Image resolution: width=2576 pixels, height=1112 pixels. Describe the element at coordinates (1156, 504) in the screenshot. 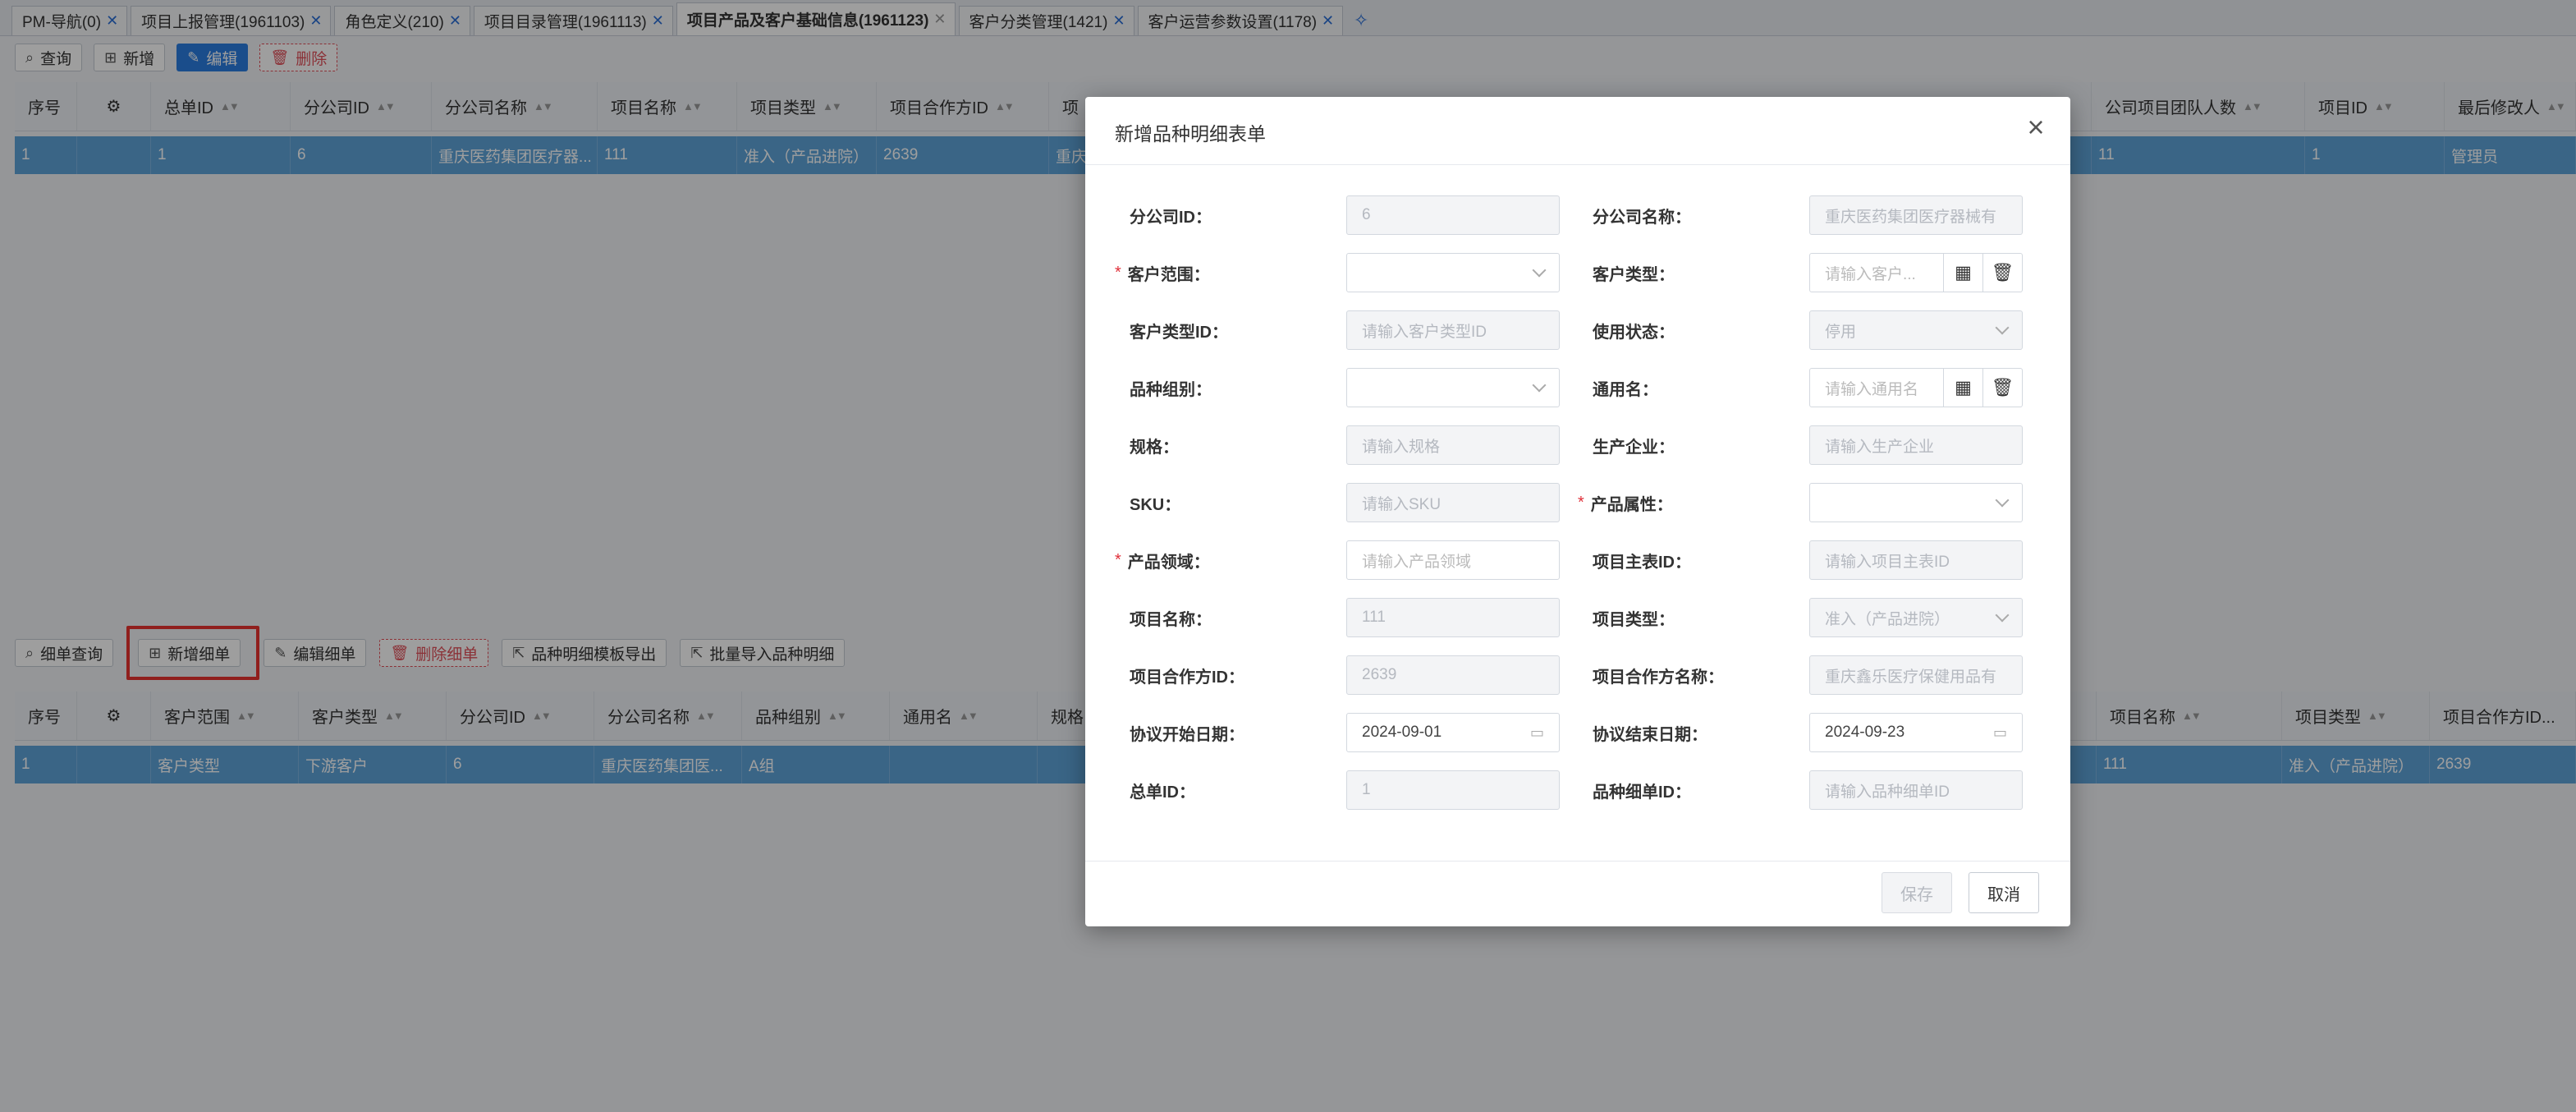

I see `sku-label: SKU：` at that location.